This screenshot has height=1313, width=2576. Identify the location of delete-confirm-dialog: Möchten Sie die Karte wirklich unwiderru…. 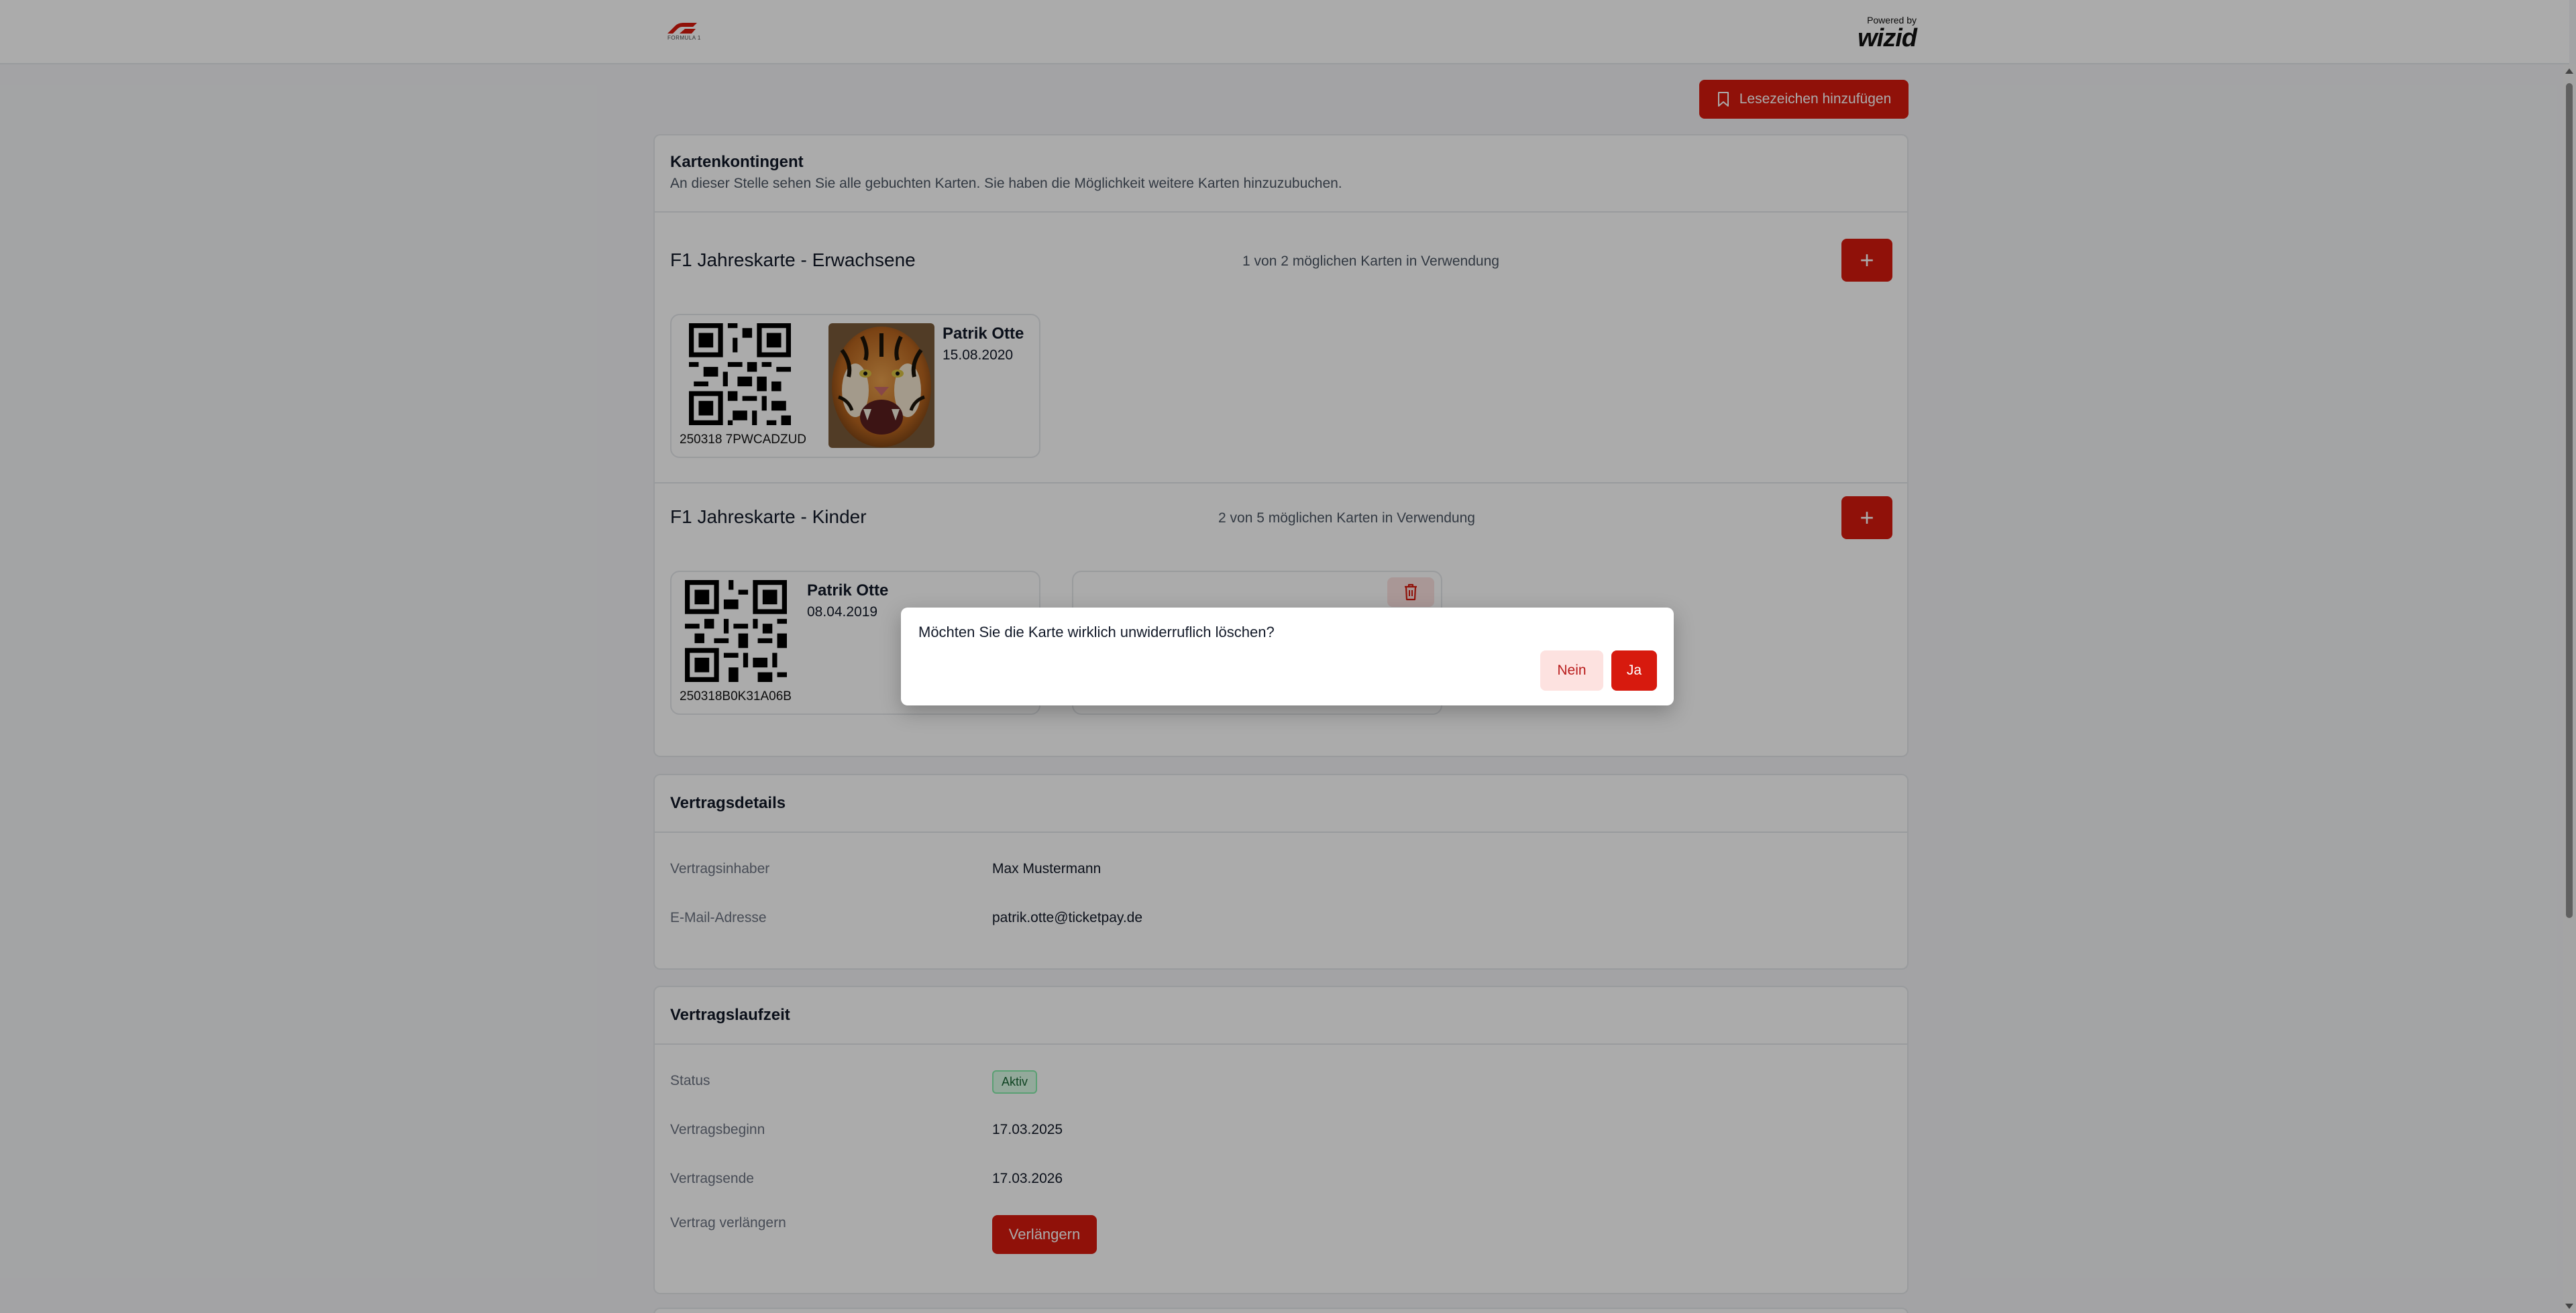
(1287, 656).